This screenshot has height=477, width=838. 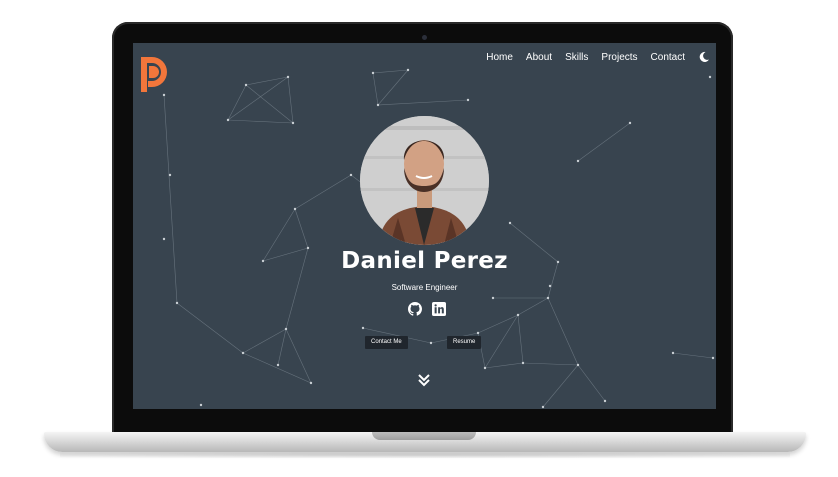 I want to click on nav-link-about: About, so click(x=539, y=57).